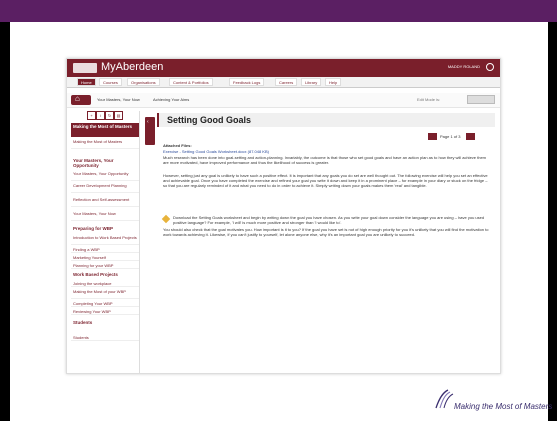 Image resolution: width=557 pixels, height=421 pixels. What do you see at coordinates (105, 188) in the screenshot?
I see `menu-item: Career Development Planning` at bounding box center [105, 188].